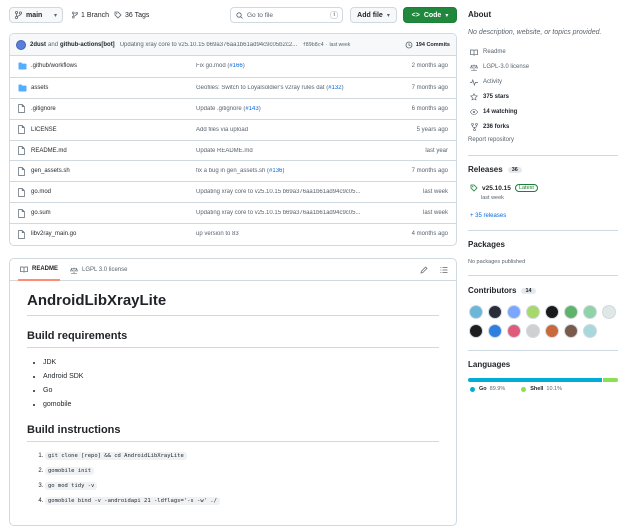 This screenshot has height=531, width=626. Describe the element at coordinates (54, 66) in the screenshot. I see `file-name: .github/workflows` at that location.